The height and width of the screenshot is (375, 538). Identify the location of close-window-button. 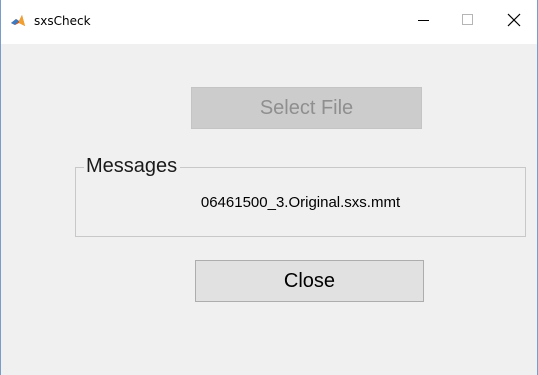
(514, 22).